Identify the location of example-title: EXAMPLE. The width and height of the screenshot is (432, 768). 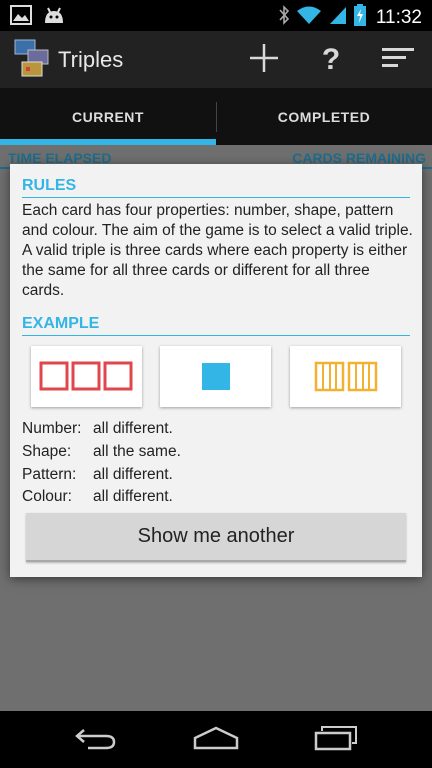
(61, 323).